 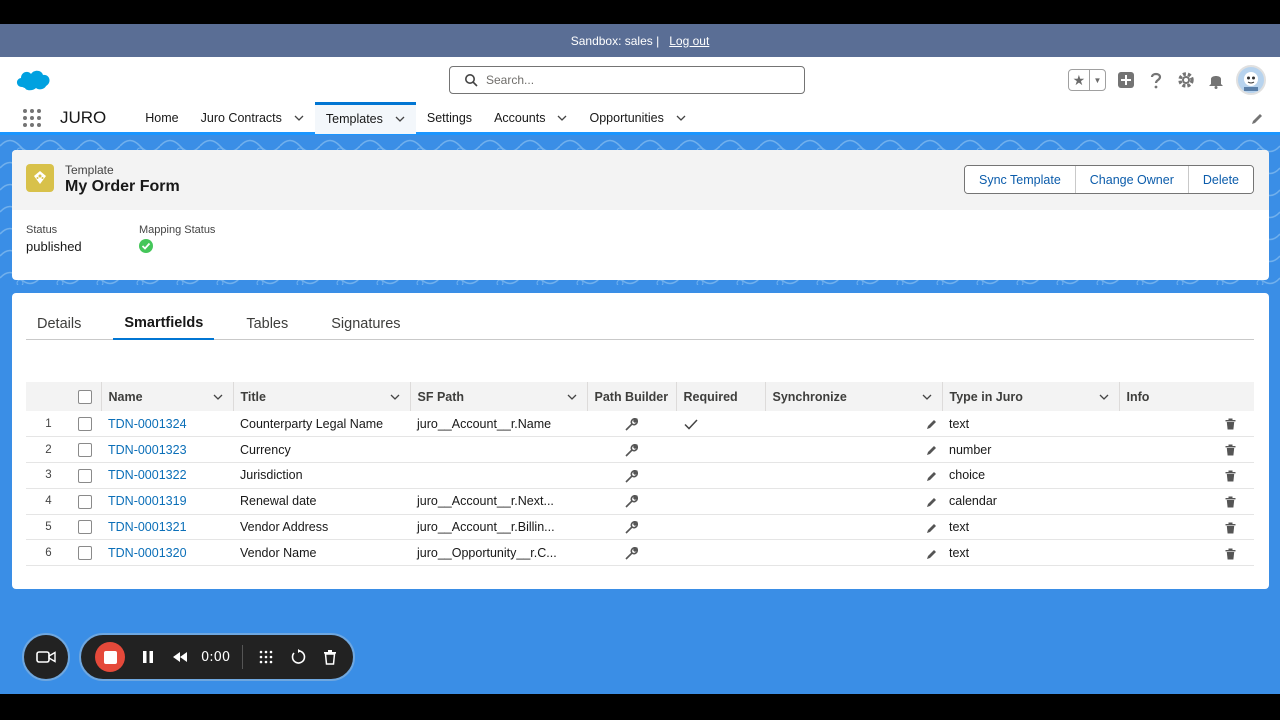 I want to click on column-header-required: Required, so click(x=721, y=396).